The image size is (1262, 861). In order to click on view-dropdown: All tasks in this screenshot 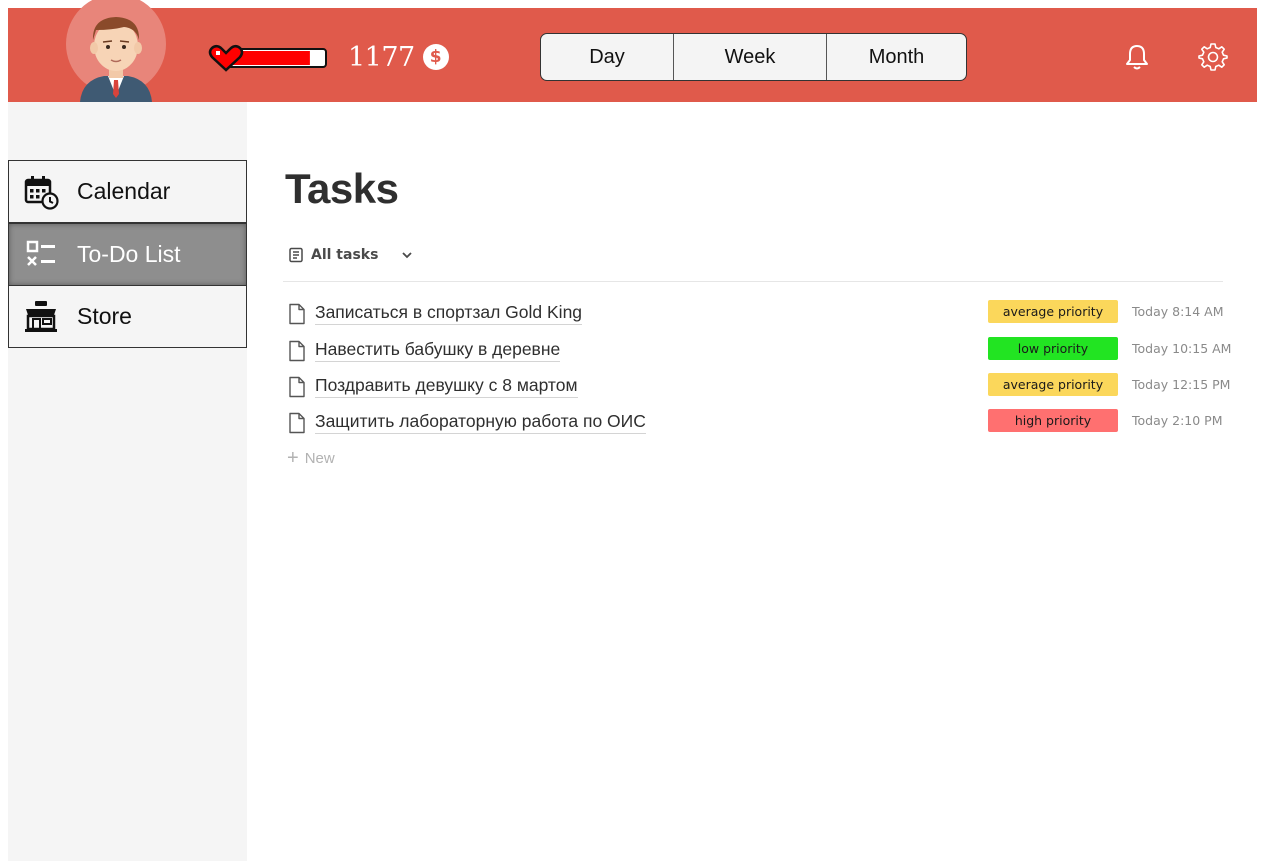, I will do `click(351, 255)`.